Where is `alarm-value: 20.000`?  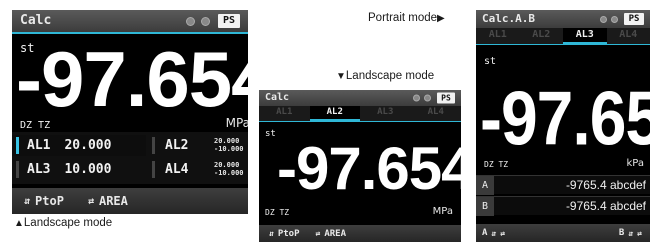
alarm-value: 20.000 is located at coordinates (88, 145).